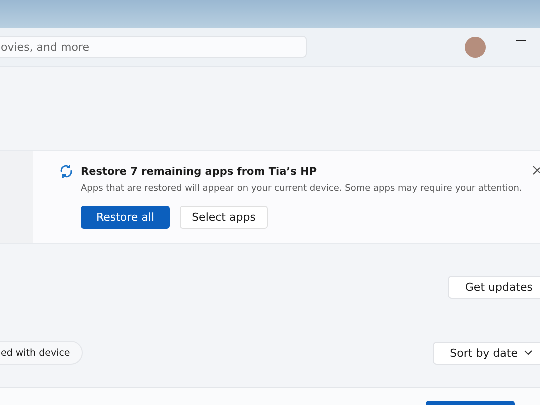 This screenshot has width=540, height=405. Describe the element at coordinates (224, 217) in the screenshot. I see `select-apps-button: Select apps` at that location.